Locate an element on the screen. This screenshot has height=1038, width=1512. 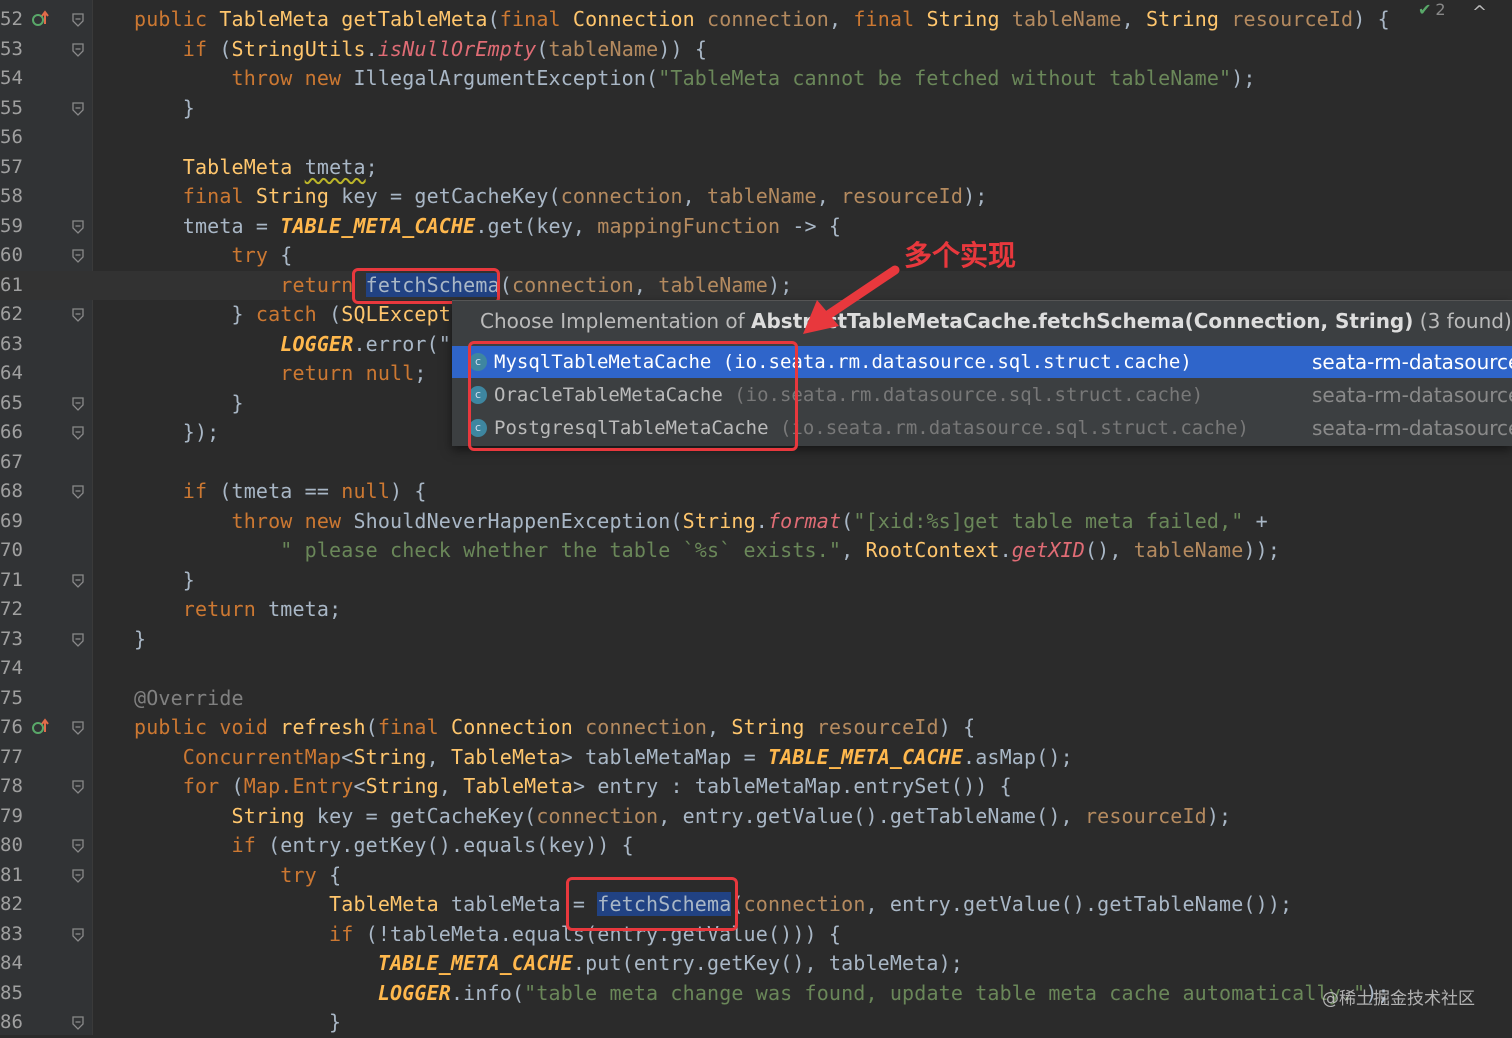
code-text: LOGGER.error("g is located at coordinates (298, 345).